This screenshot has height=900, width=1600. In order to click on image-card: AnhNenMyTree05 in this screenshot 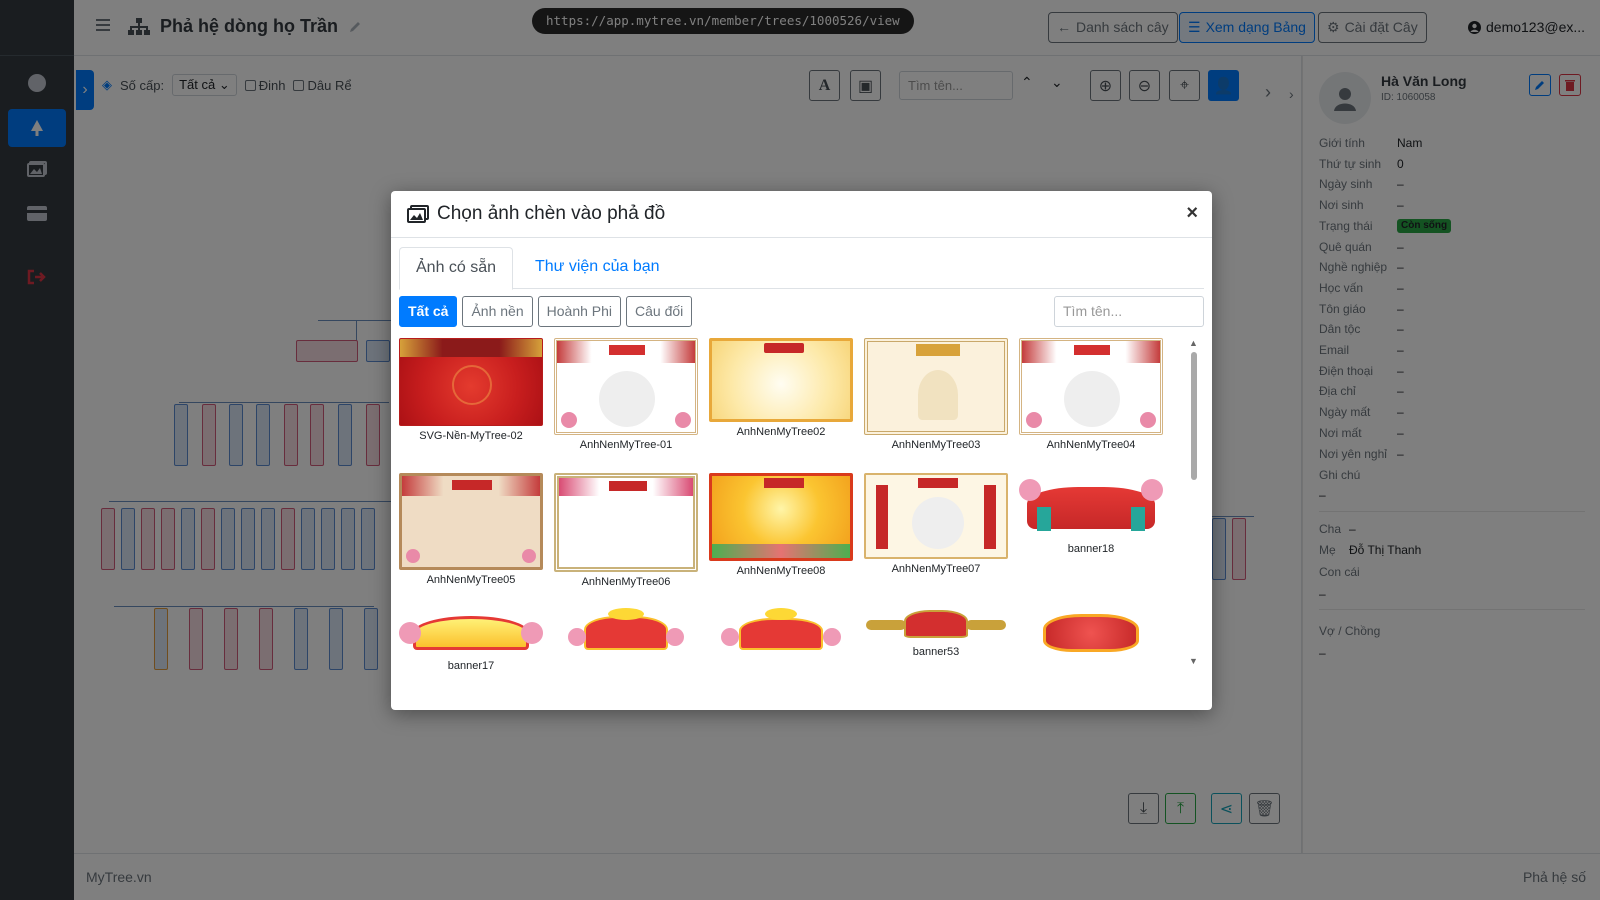, I will do `click(471, 529)`.